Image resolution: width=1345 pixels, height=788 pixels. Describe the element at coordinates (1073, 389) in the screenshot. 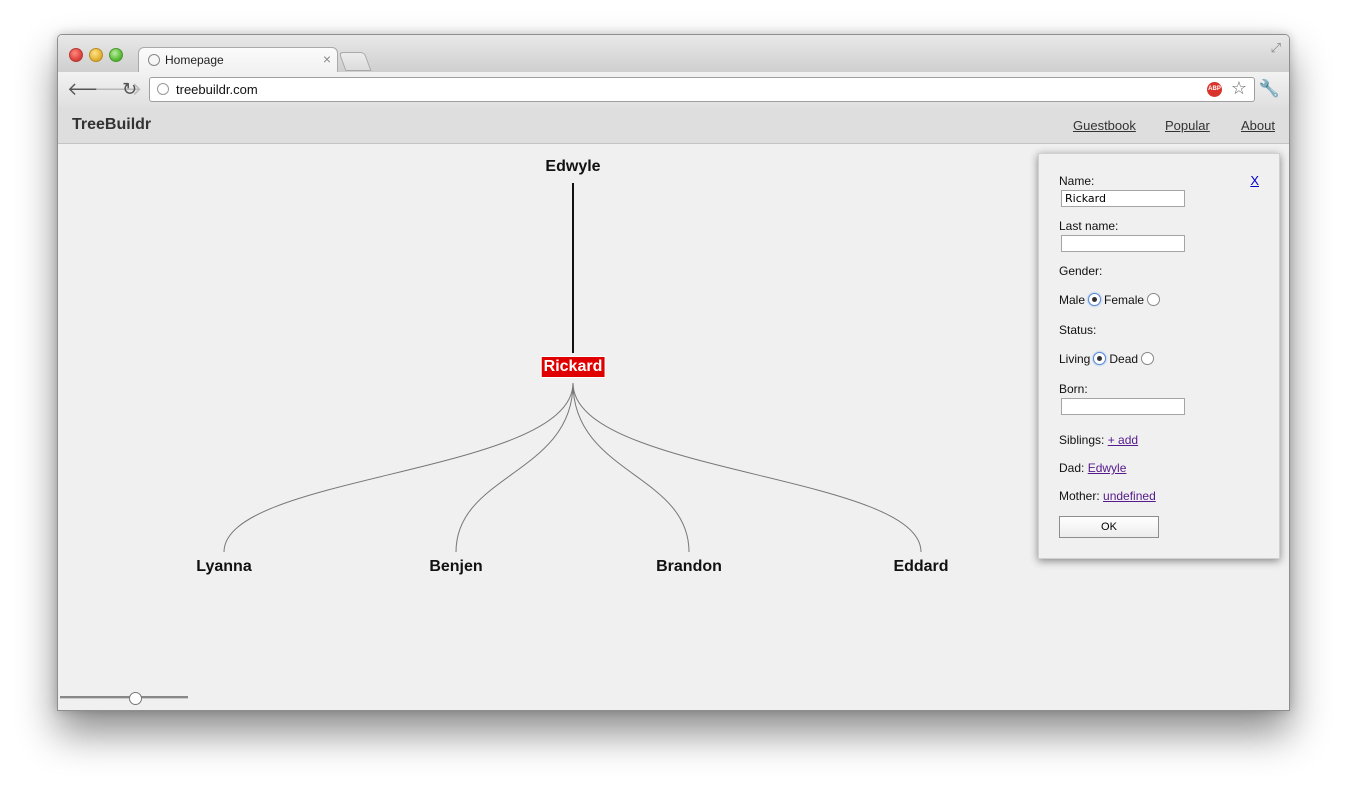

I see `born-label: Born:` at that location.